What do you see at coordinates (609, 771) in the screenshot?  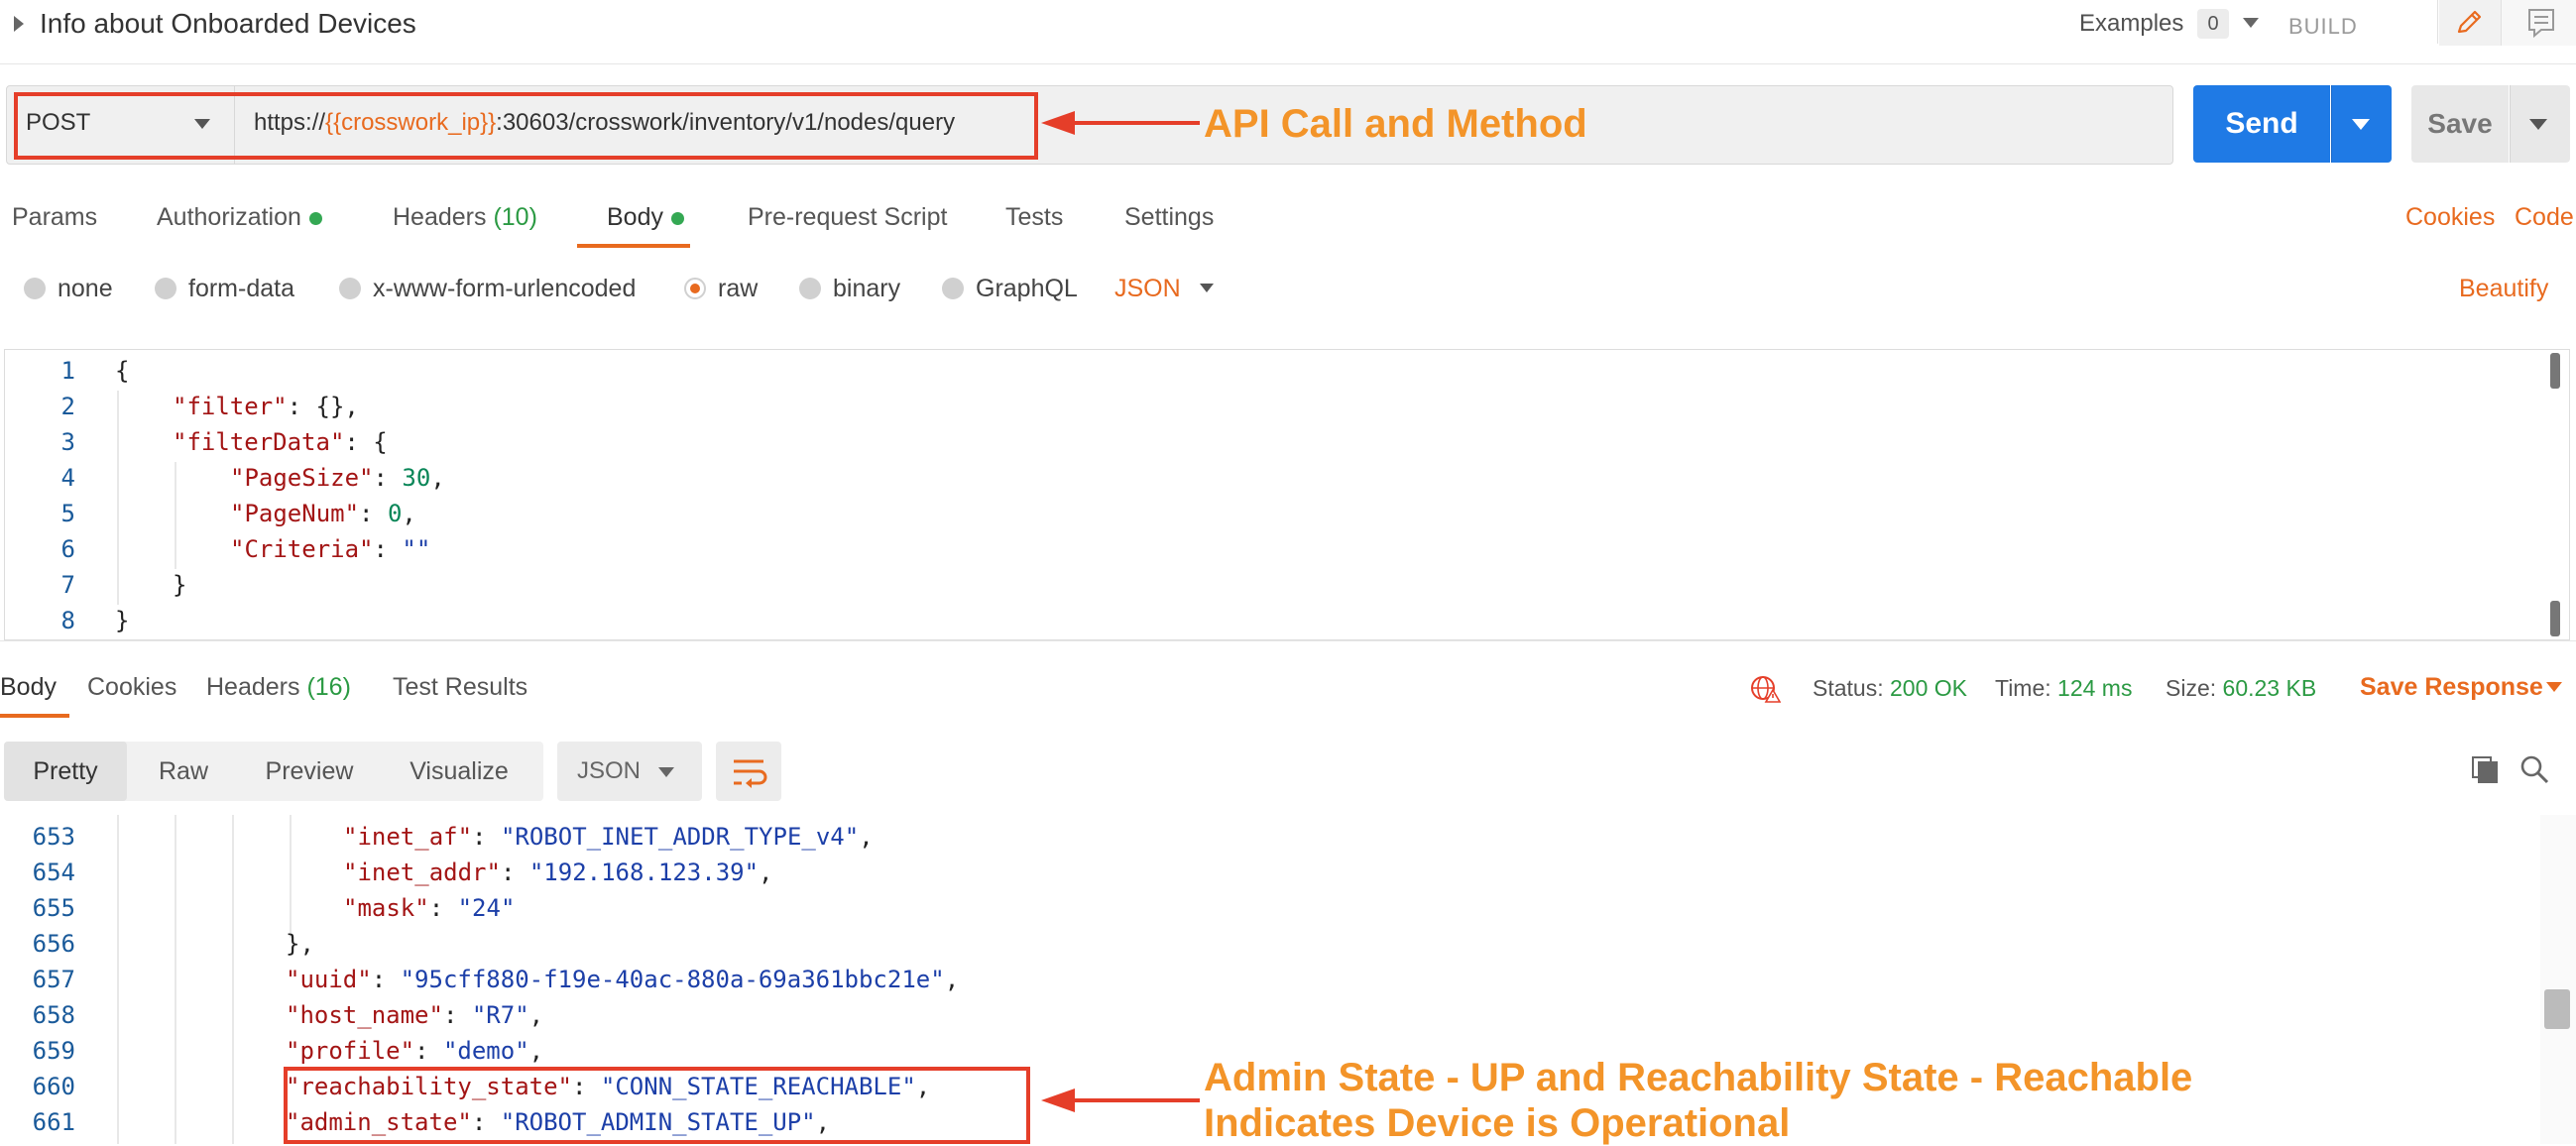 I see `response-format-value: JSON` at bounding box center [609, 771].